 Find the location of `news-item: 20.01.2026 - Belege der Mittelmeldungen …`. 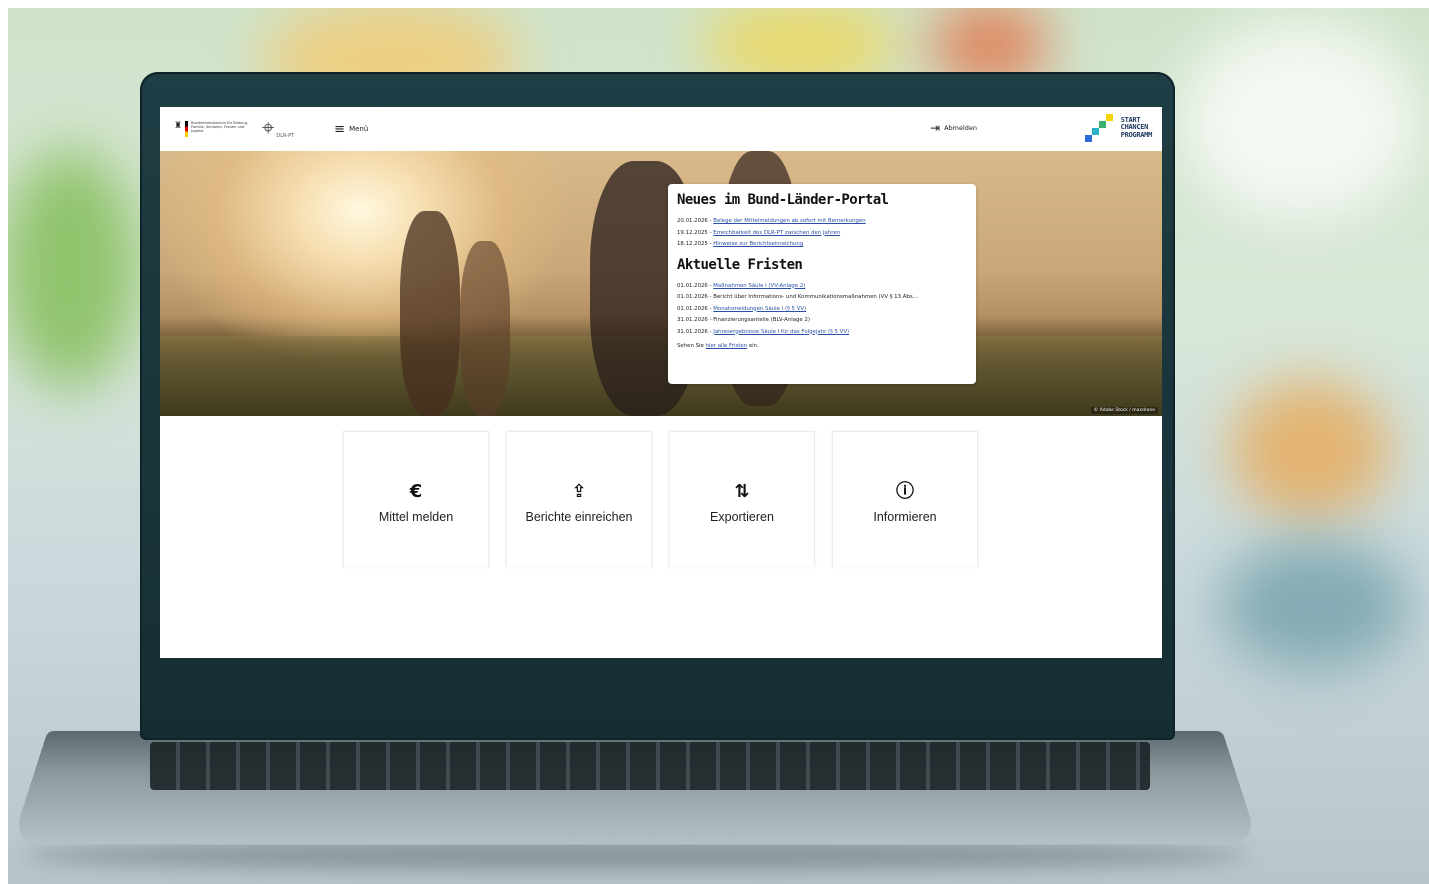

news-item: 20.01.2026 - Belege der Mittelmeldungen … is located at coordinates (771, 221).